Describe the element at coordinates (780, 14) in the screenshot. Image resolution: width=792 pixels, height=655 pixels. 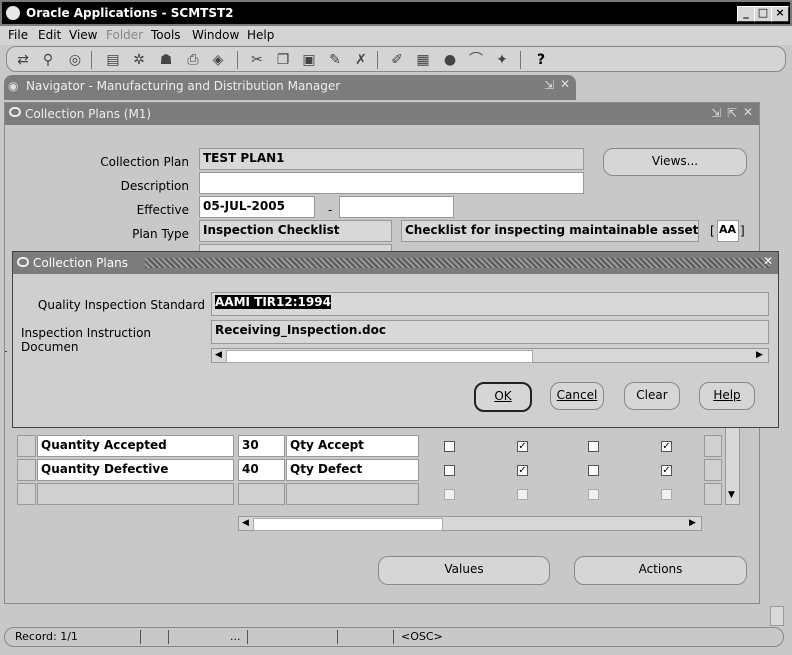
I see `close-button: ×` at that location.